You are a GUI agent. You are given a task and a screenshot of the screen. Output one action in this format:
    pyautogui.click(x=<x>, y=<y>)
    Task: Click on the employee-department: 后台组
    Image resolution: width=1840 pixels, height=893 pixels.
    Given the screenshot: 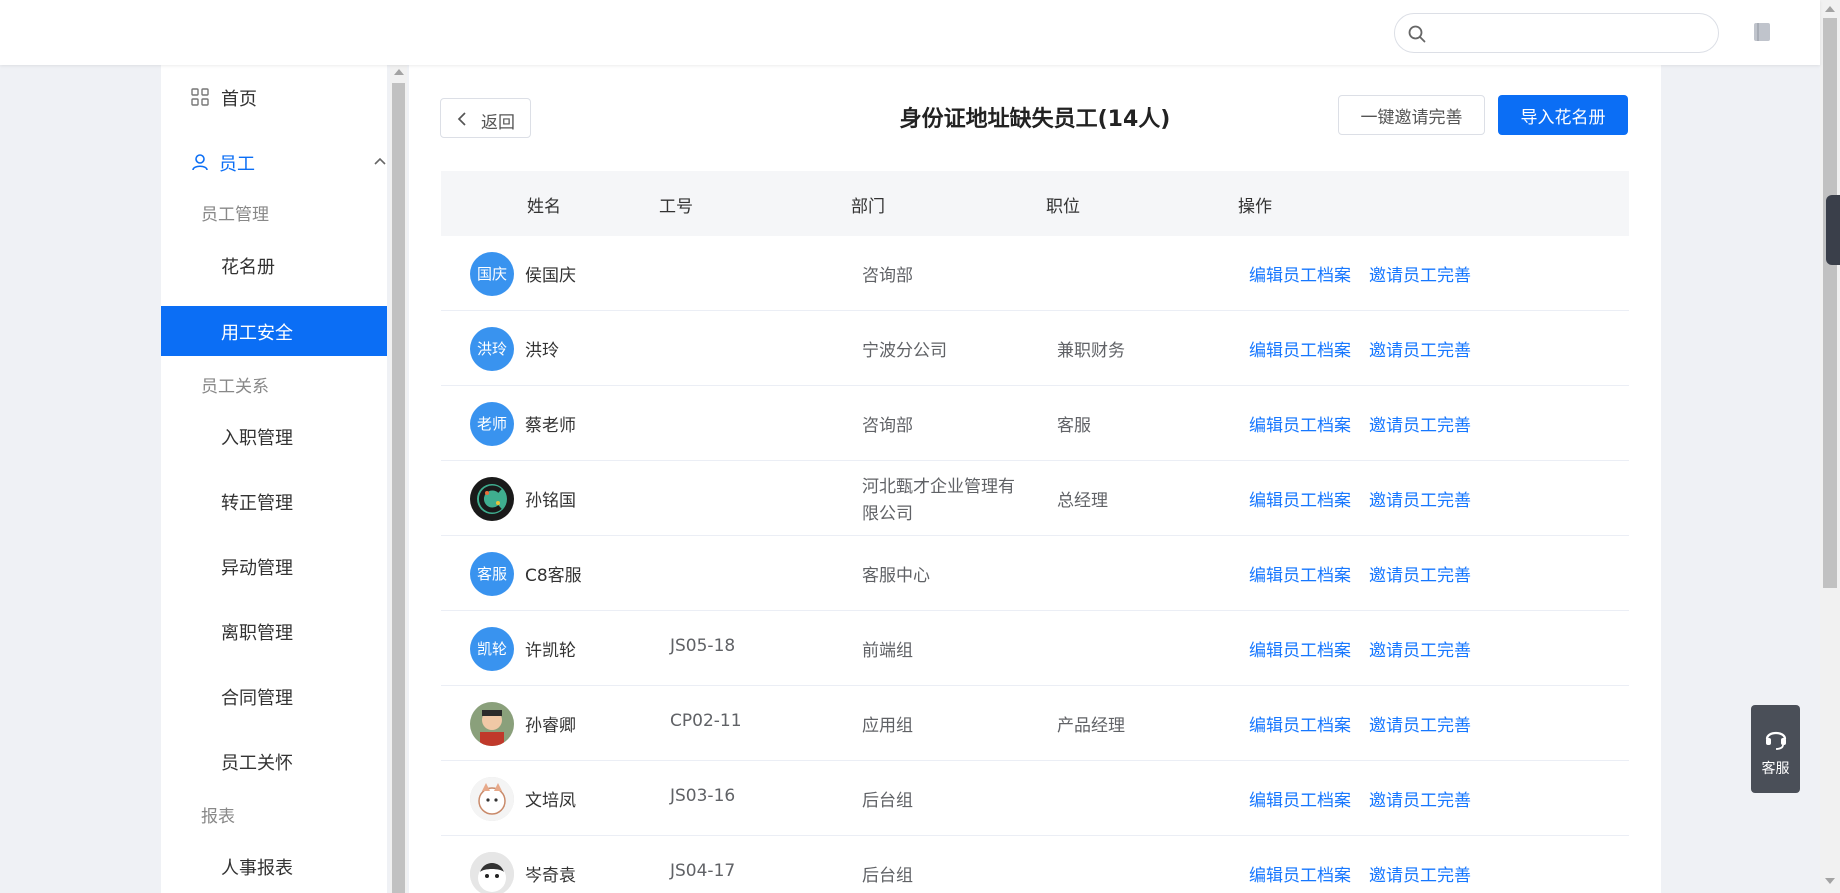 What is the action you would take?
    pyautogui.click(x=887, y=876)
    